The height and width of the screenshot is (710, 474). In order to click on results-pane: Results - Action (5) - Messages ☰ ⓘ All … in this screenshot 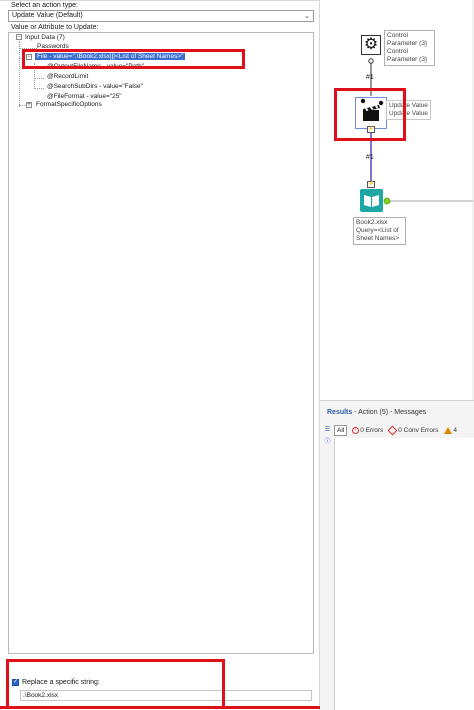, I will do `click(397, 555)`.